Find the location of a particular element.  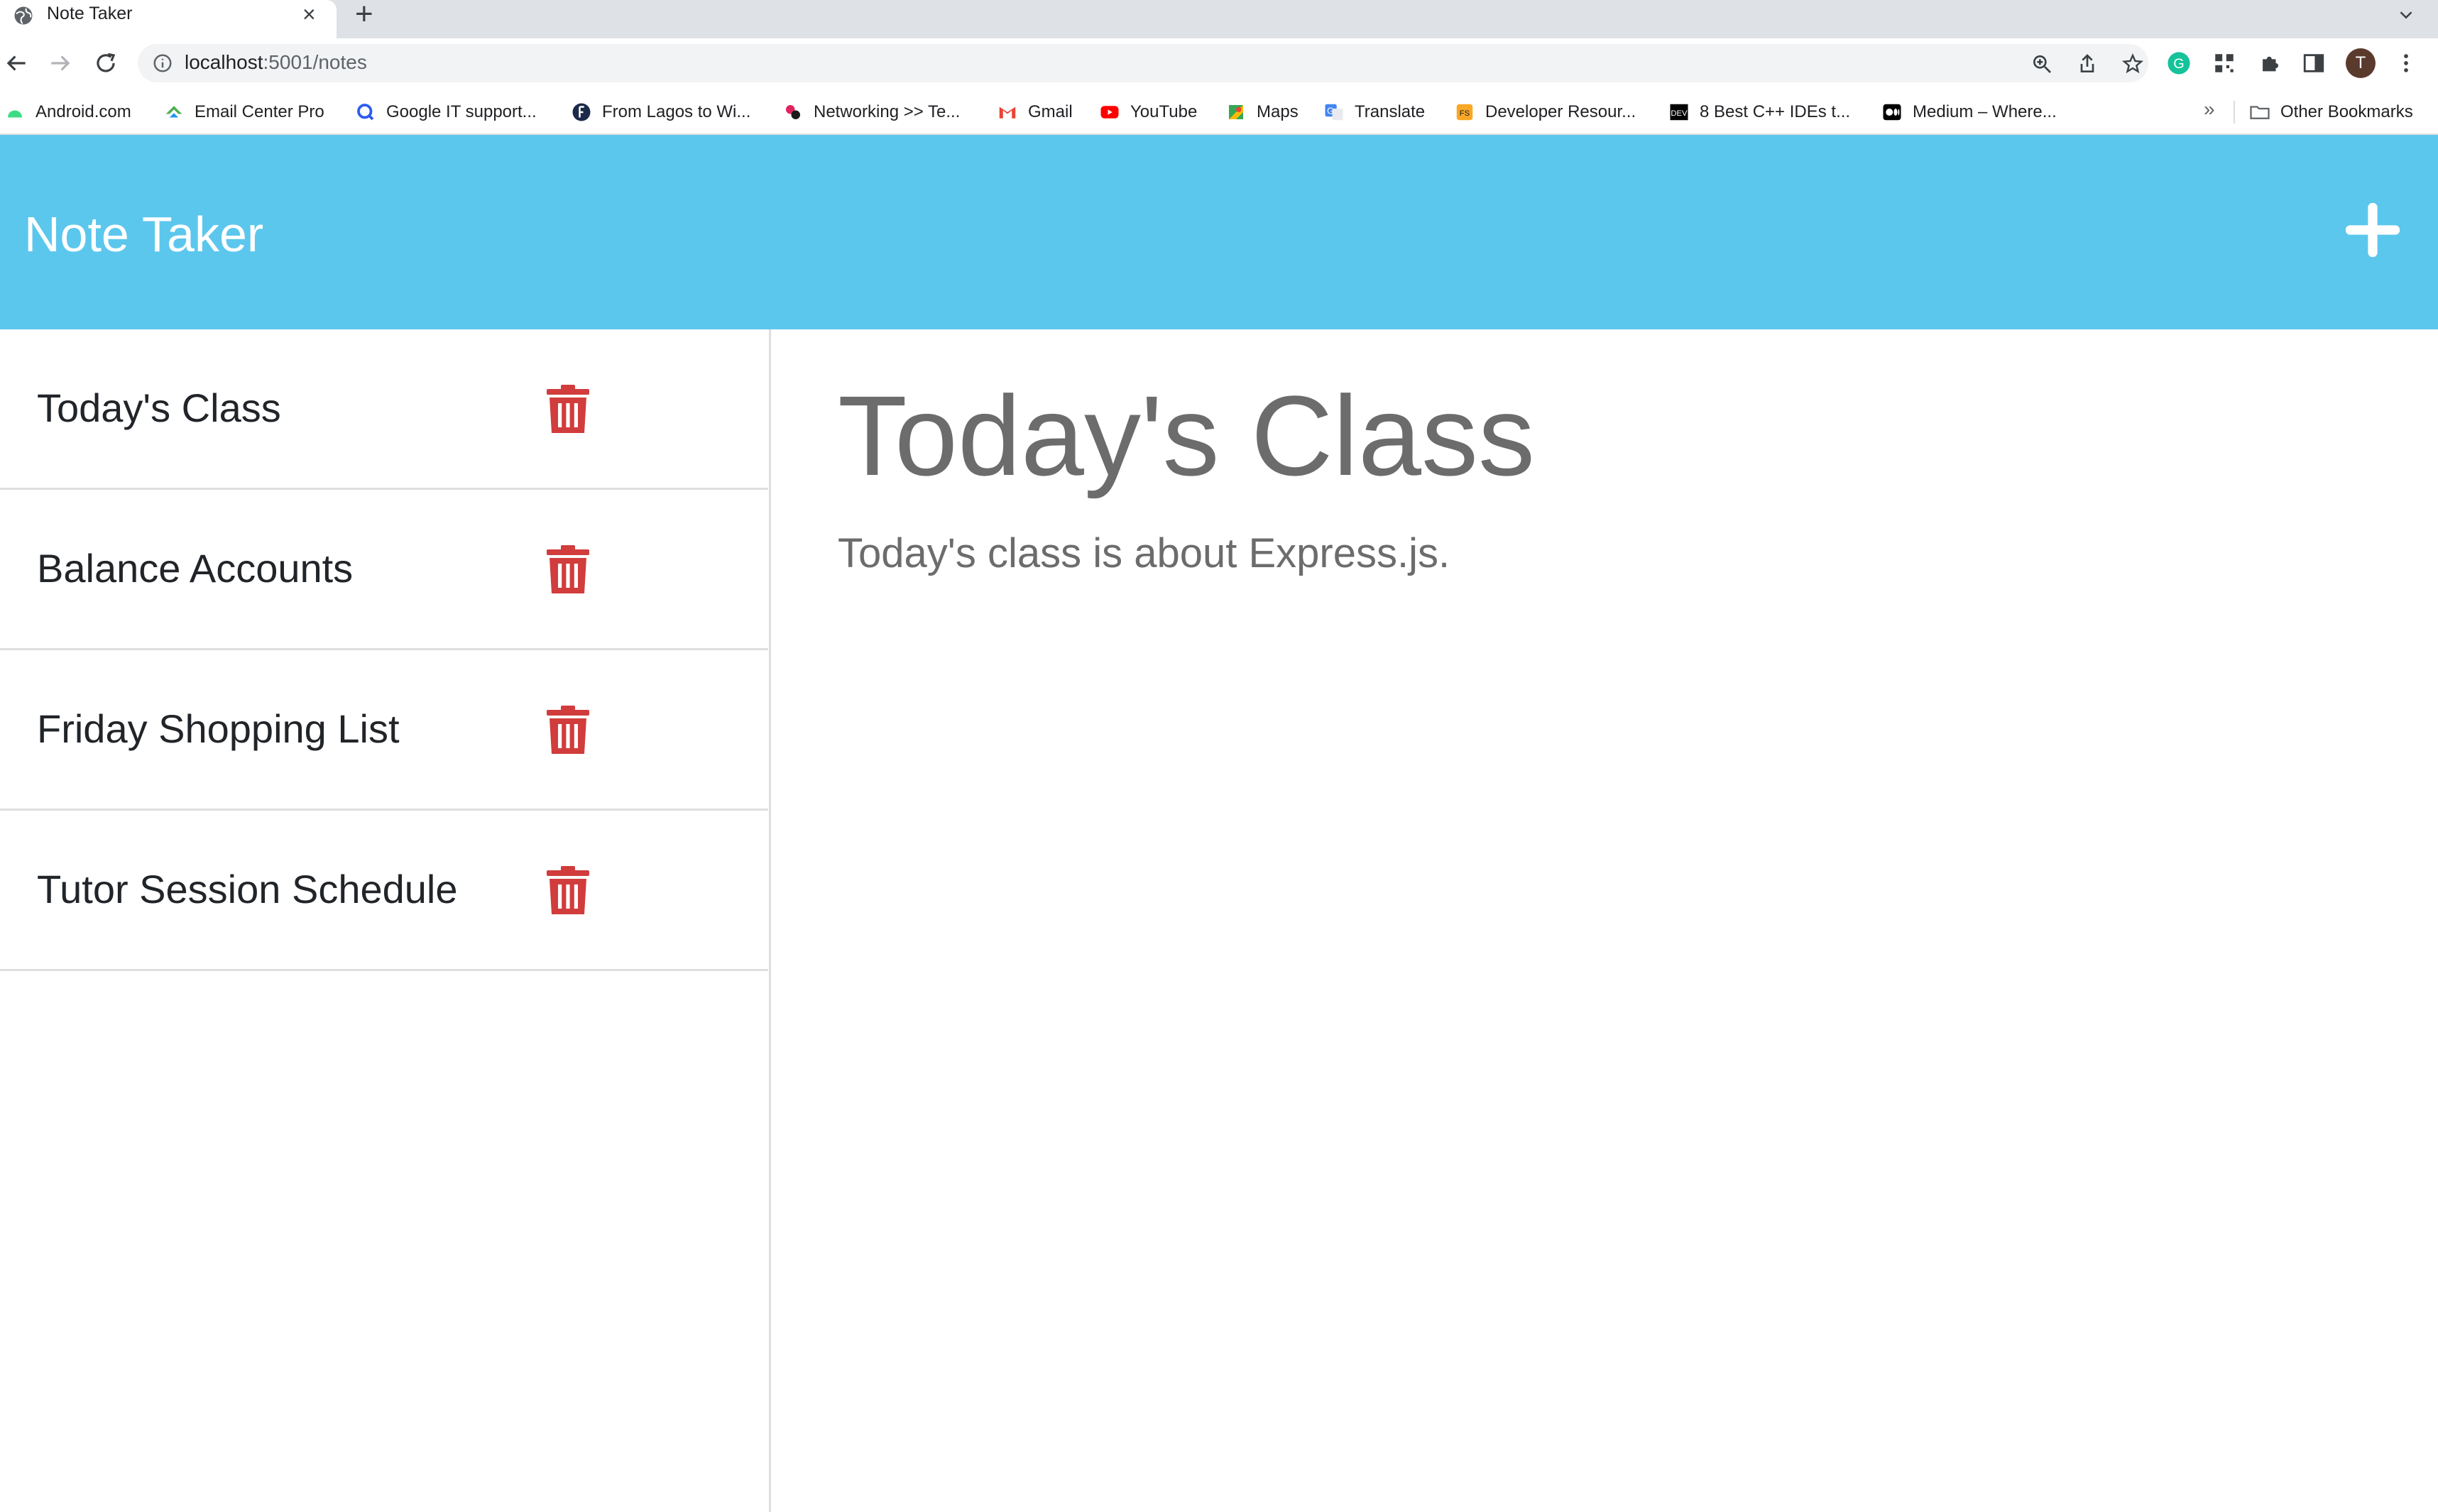

developer-icon: FS is located at coordinates (1464, 113).